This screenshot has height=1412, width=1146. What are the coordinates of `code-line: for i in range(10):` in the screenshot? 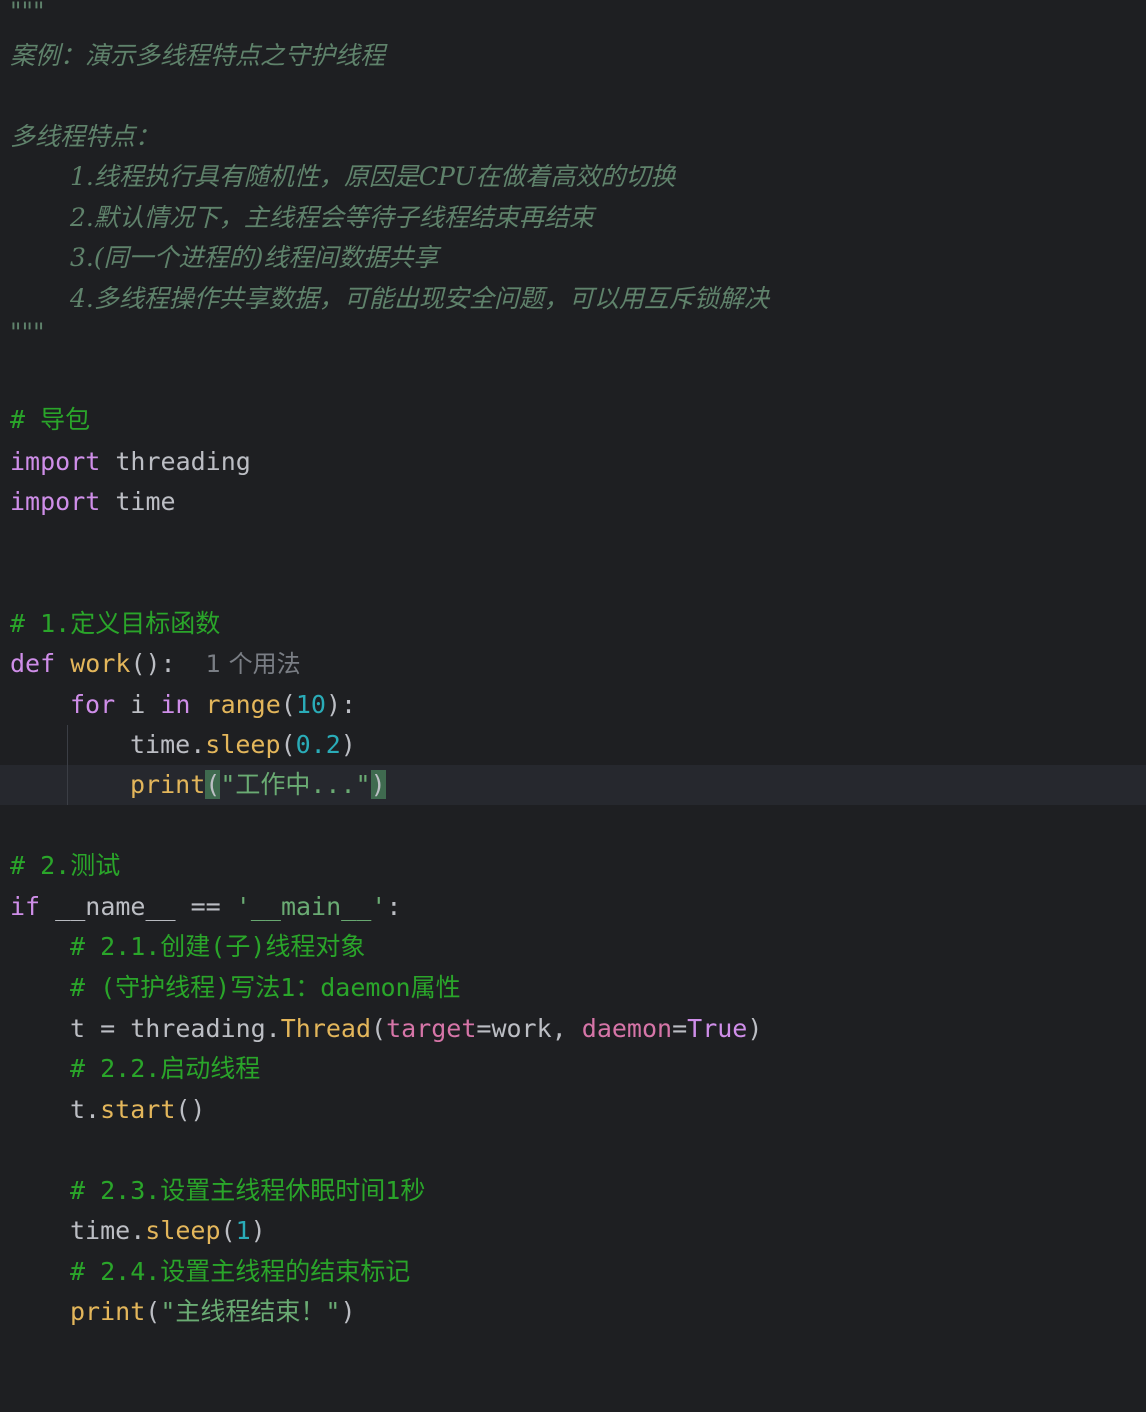 It's located at (213, 704).